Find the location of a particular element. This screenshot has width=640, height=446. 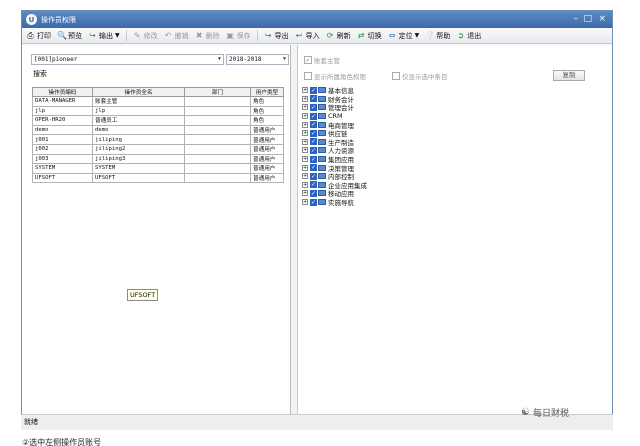

locate-button: ⇔ 定位 ▼ is located at coordinates (404, 36).